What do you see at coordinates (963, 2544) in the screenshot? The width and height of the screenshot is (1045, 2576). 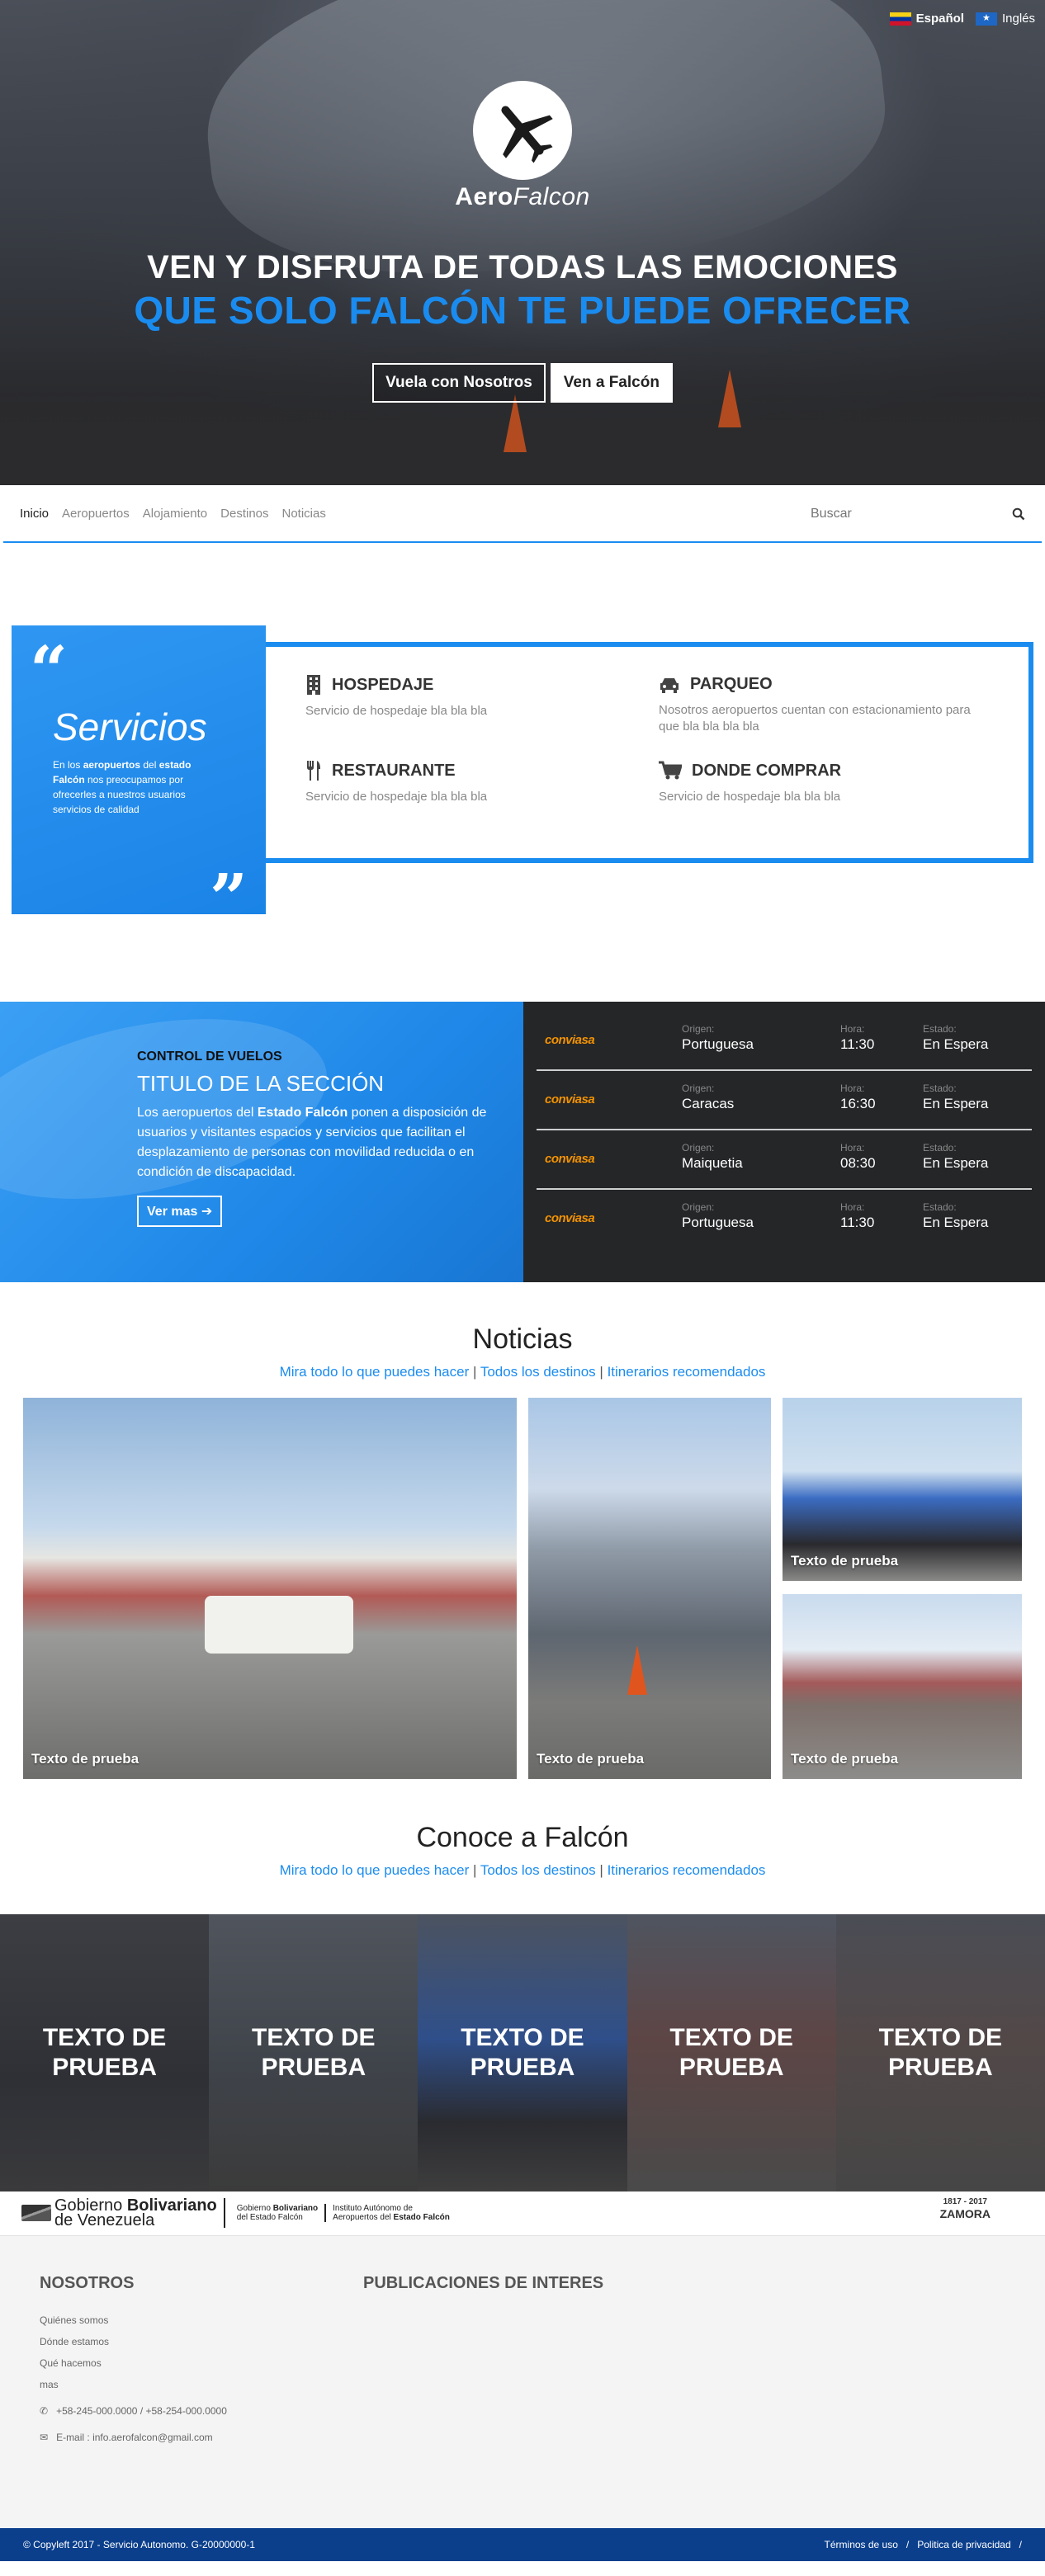 I see `privacy-link: Politica de privacidad` at bounding box center [963, 2544].